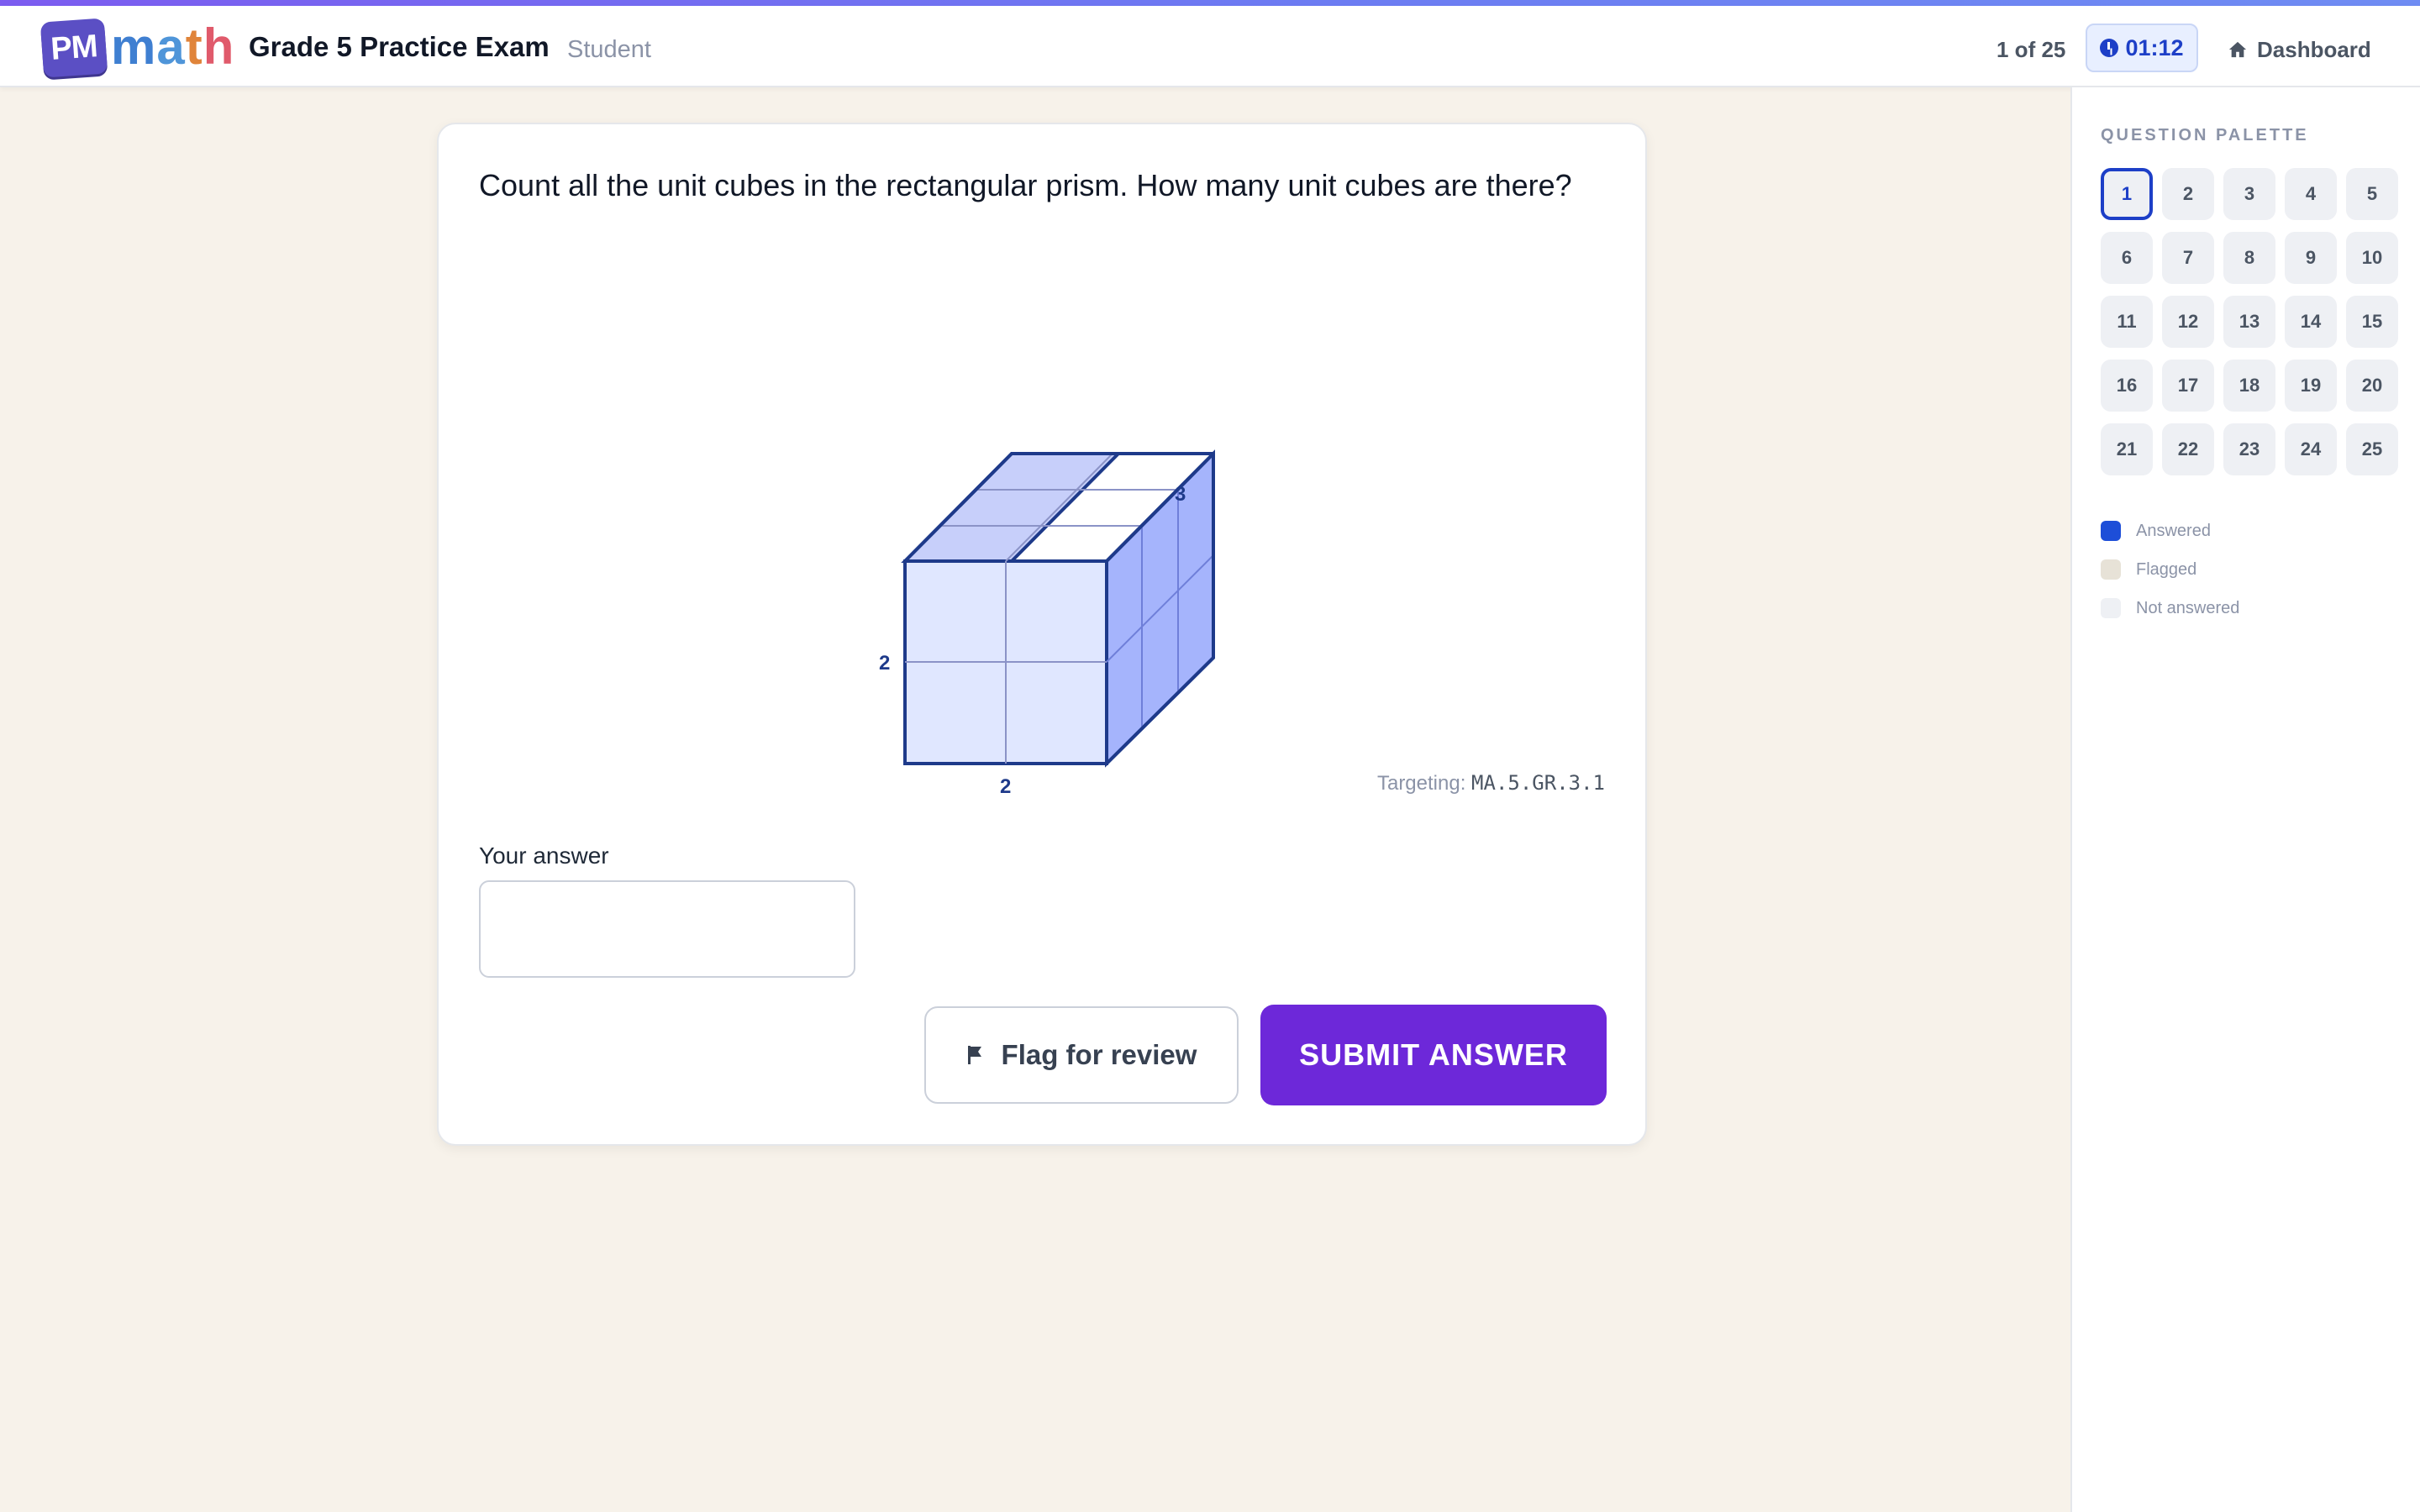  I want to click on palette-question-15: 15, so click(2372, 322).